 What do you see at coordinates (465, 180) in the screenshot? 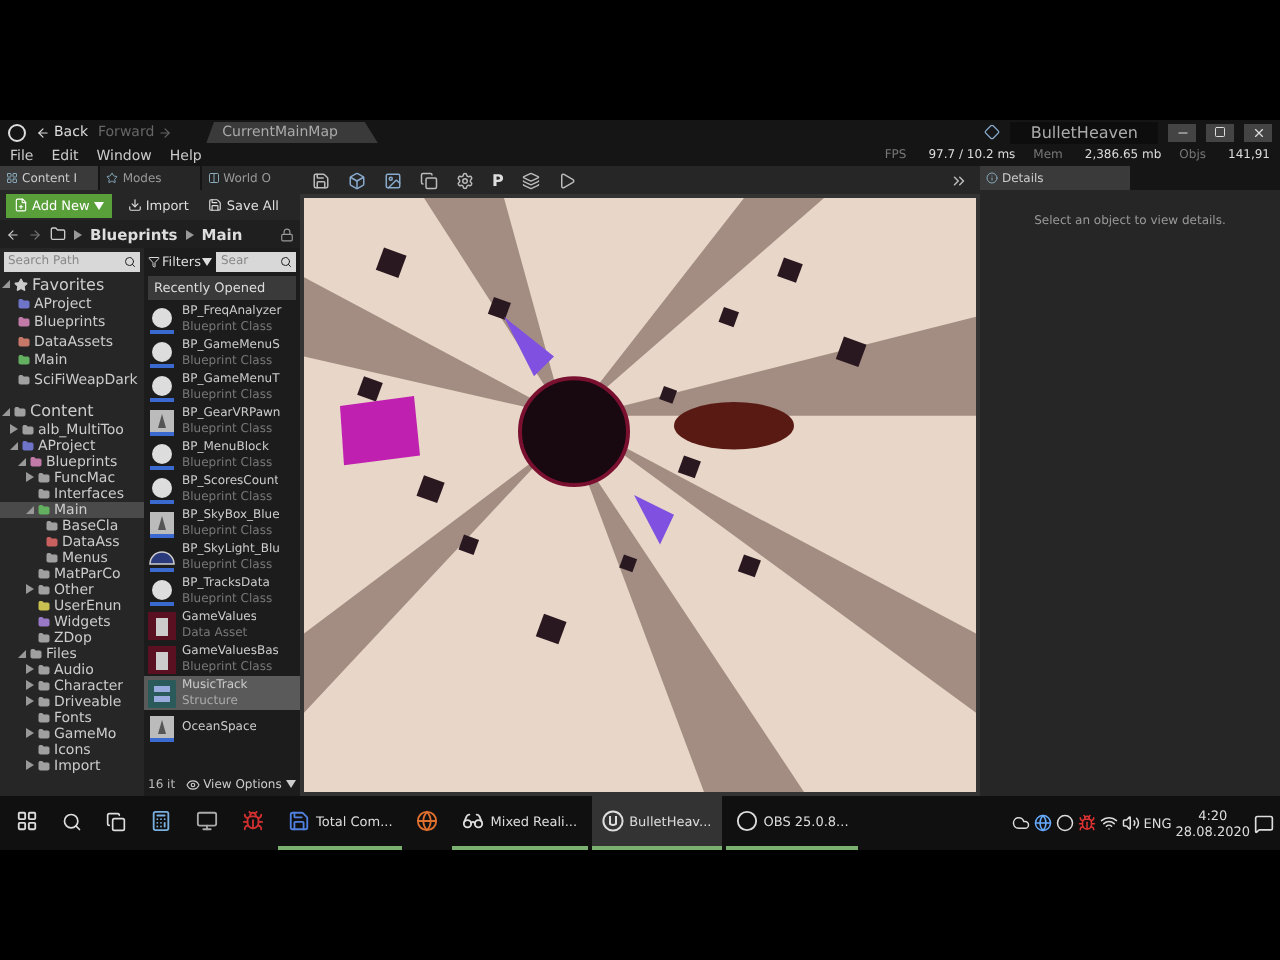
I see `settings-icon` at bounding box center [465, 180].